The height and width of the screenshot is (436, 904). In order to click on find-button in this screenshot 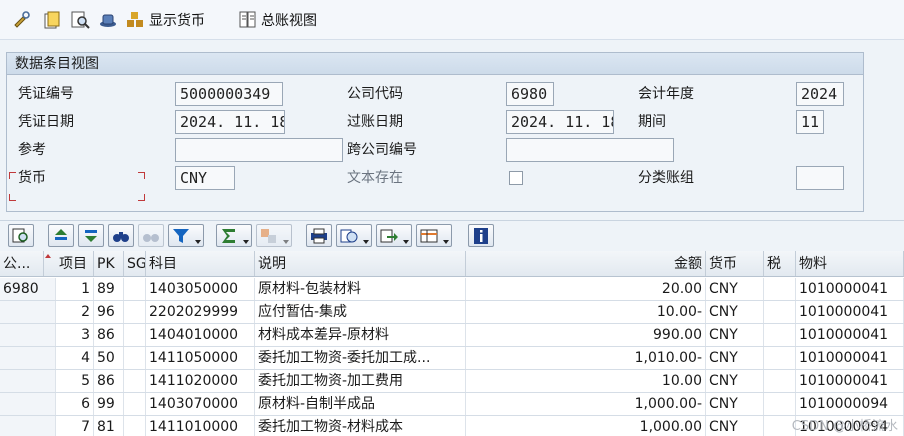, I will do `click(121, 235)`.